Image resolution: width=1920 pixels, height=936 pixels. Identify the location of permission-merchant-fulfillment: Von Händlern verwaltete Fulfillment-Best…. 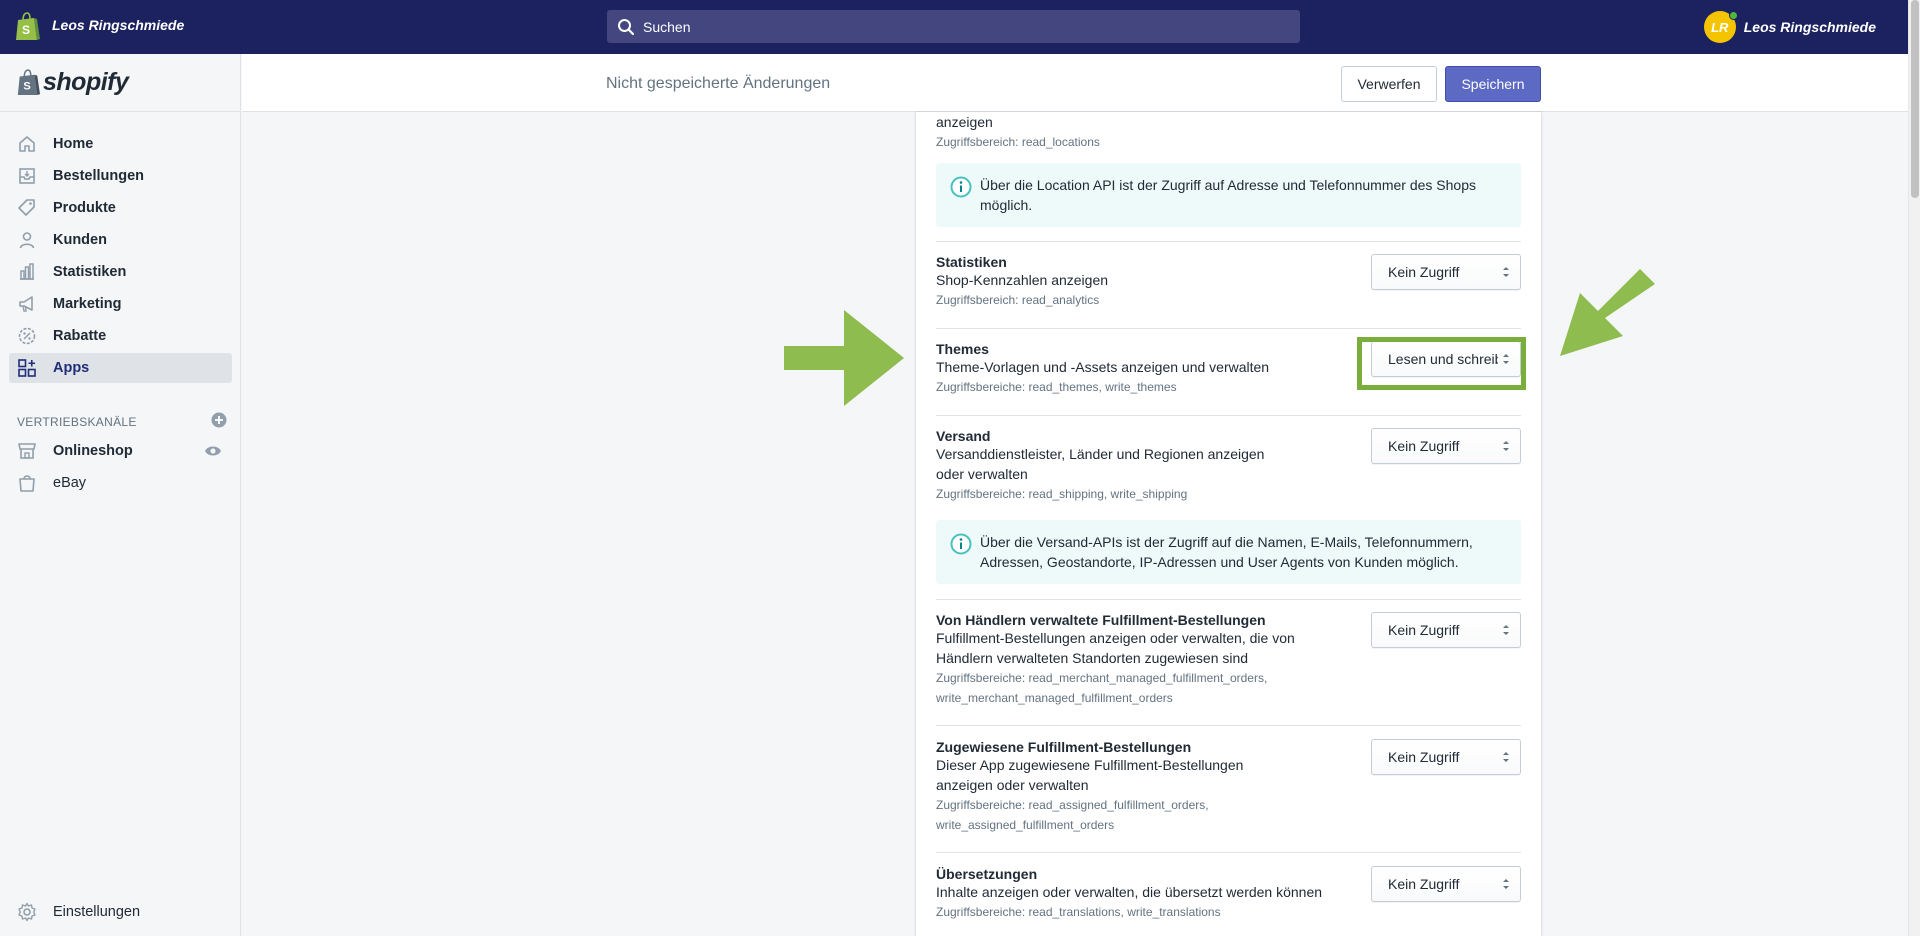
(1228, 662).